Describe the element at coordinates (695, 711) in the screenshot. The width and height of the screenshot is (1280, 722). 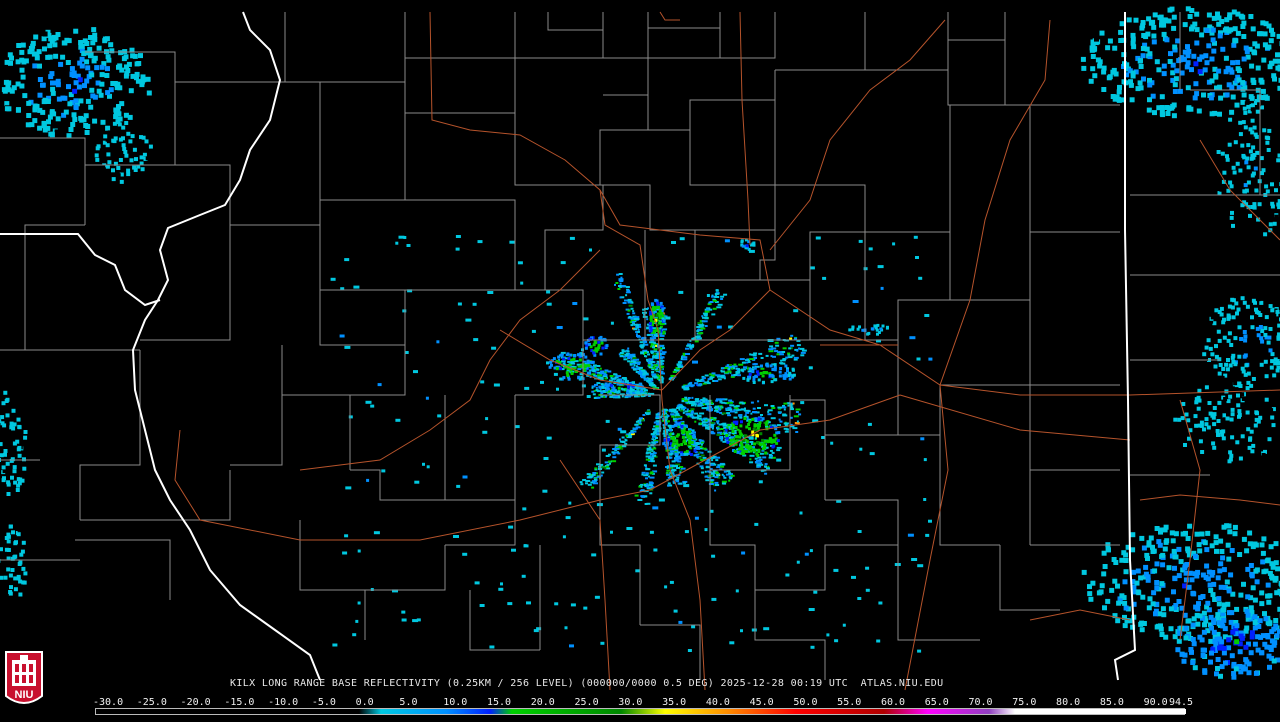
I see `colorbar-segment` at that location.